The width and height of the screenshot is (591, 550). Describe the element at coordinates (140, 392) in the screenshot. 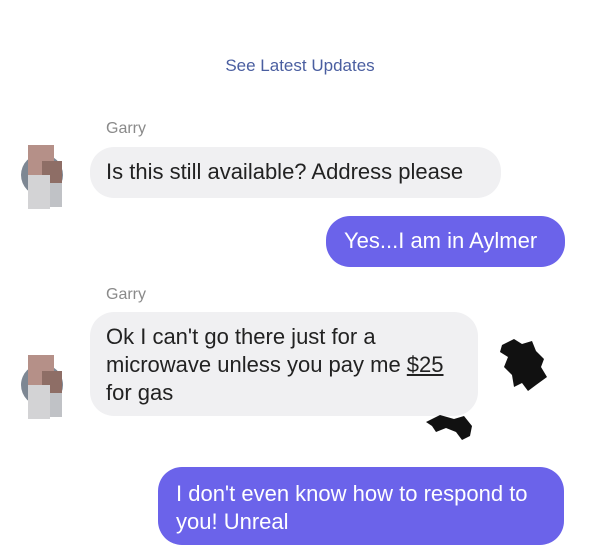

I see `message-text-end: for gas` at that location.